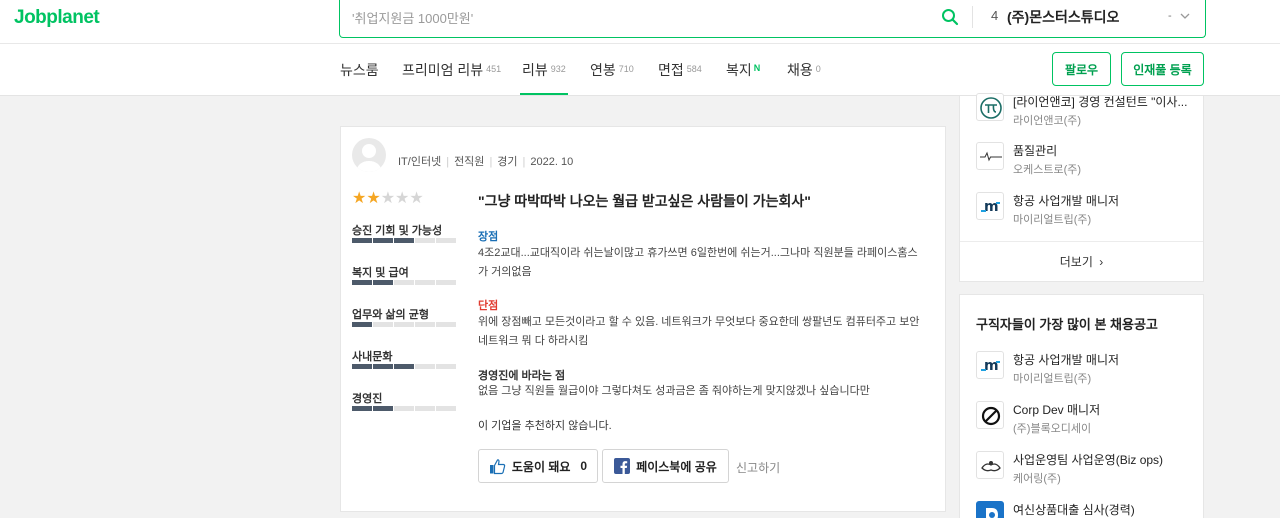 The image size is (1280, 518). Describe the element at coordinates (1086, 468) in the screenshot. I see `job-item: 사업운영팀 사업운영(Biz ops) 케어링(주)` at that location.